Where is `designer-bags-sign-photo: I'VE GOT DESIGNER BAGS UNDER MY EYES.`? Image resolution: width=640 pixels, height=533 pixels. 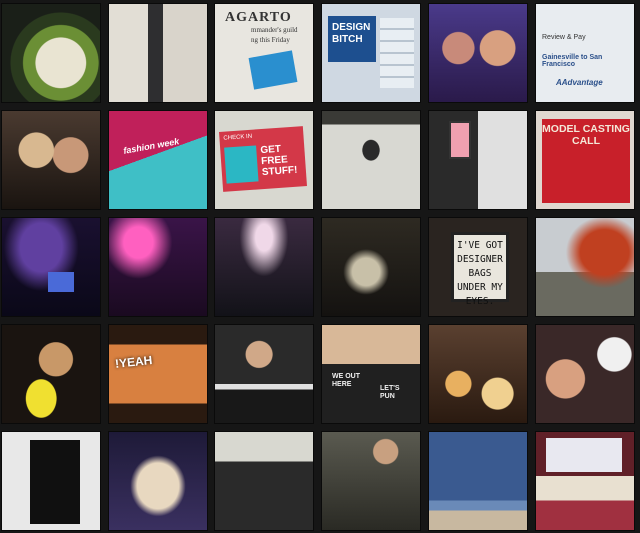
designer-bags-sign-photo: I'VE GOT DESIGNER BAGS UNDER MY EYES. is located at coordinates (478, 267).